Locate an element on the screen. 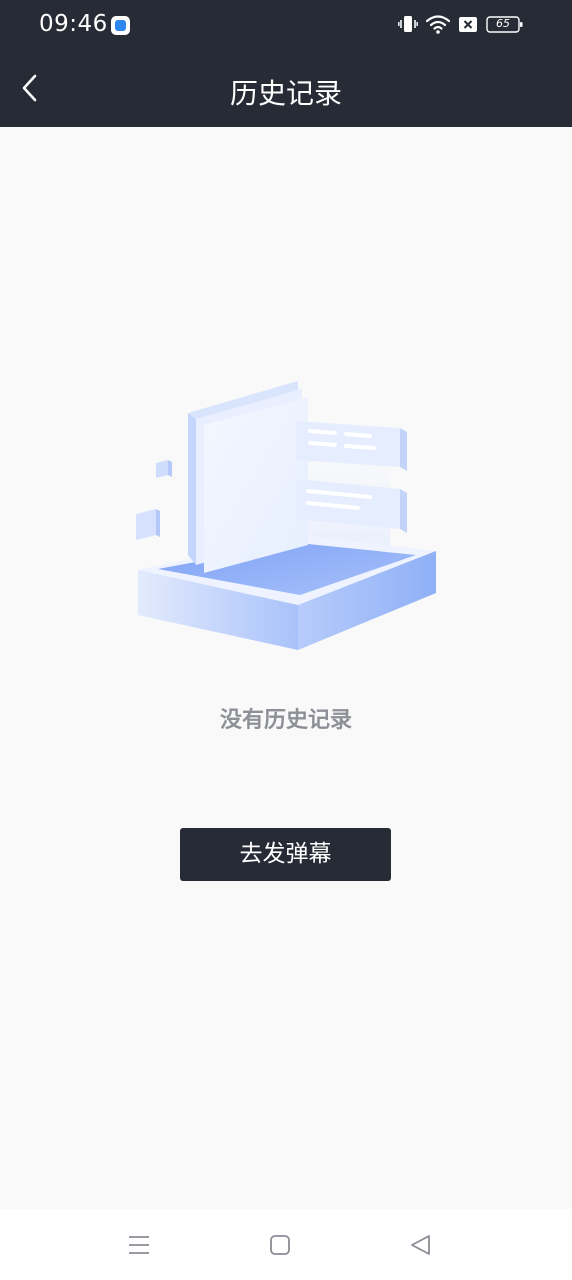 This screenshot has width=572, height=1280. top-bar: 09:46 65 历史记录 is located at coordinates (286, 63).